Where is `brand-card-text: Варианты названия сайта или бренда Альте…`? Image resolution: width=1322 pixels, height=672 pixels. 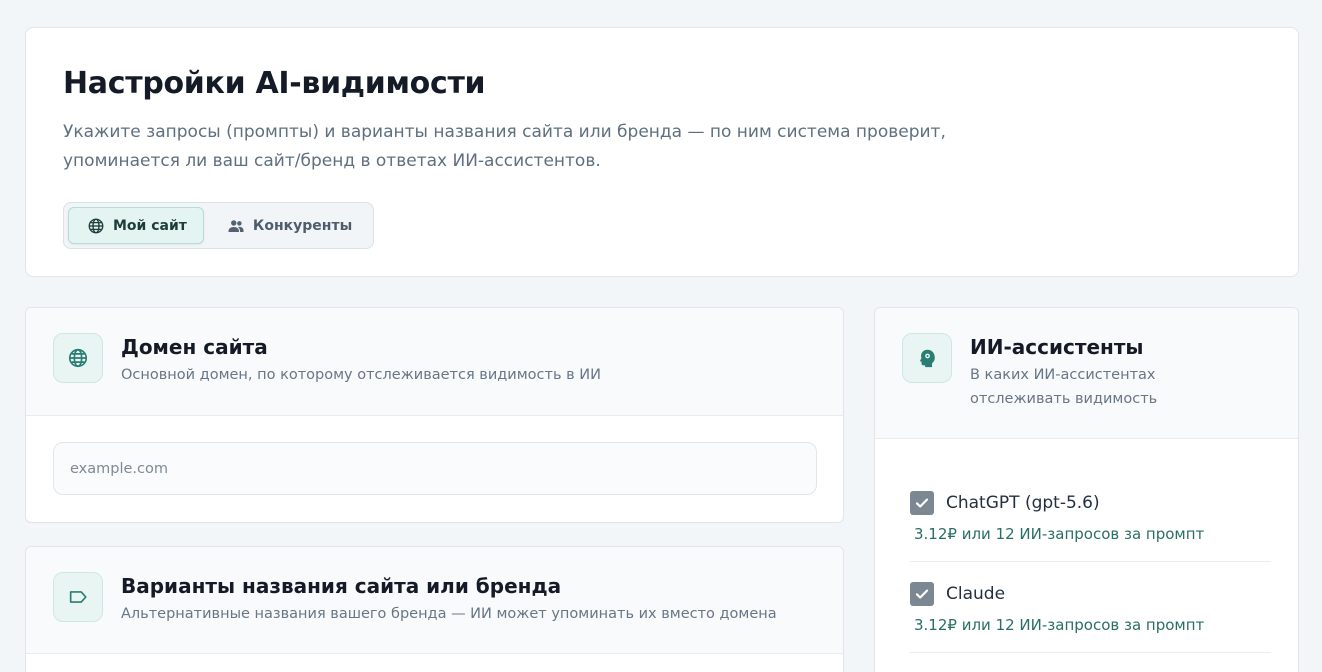 brand-card-text: Варианты названия сайта или бренда Альте… is located at coordinates (449, 612).